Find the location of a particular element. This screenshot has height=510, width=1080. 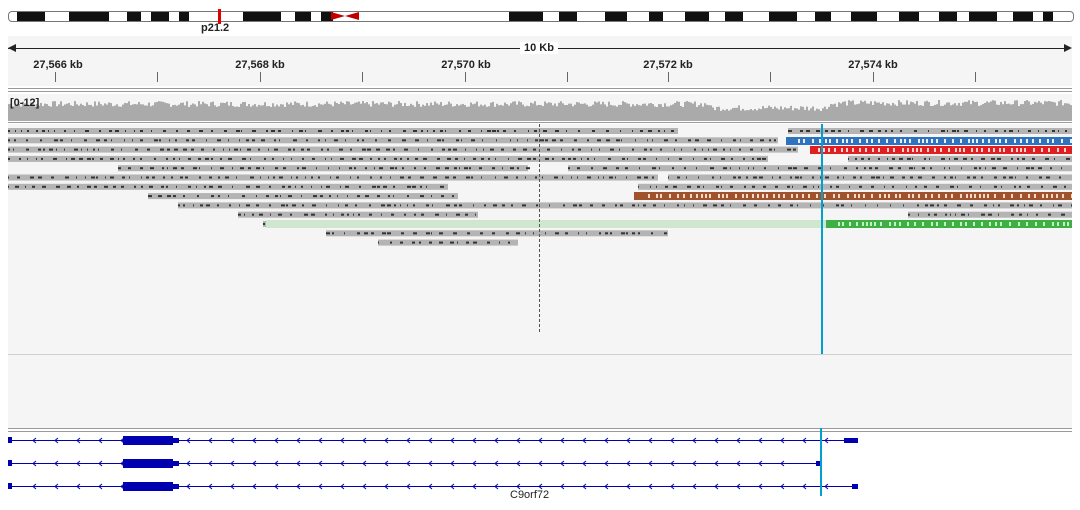

empty-track-area is located at coordinates (540, 391).